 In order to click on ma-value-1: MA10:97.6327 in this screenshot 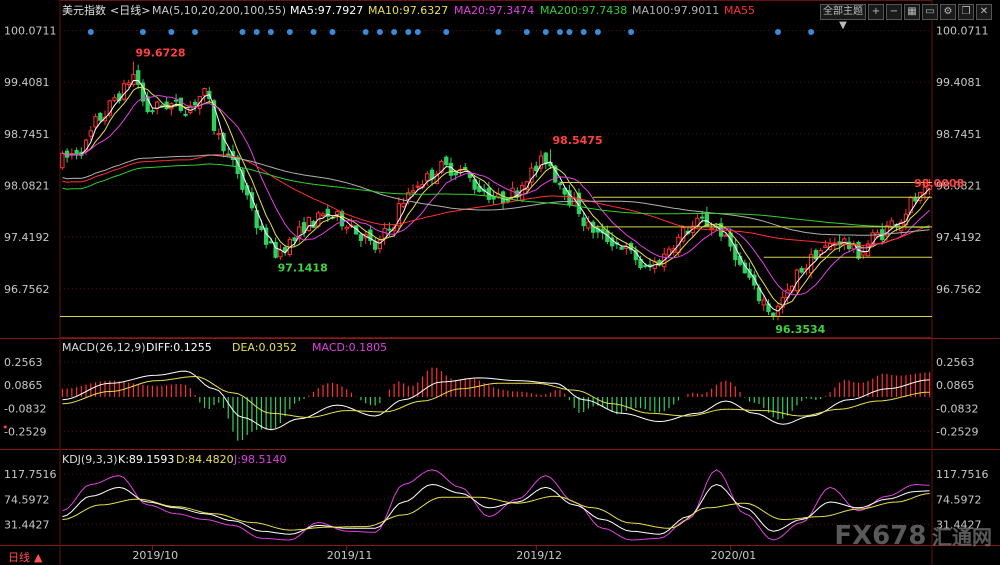, I will do `click(408, 10)`.